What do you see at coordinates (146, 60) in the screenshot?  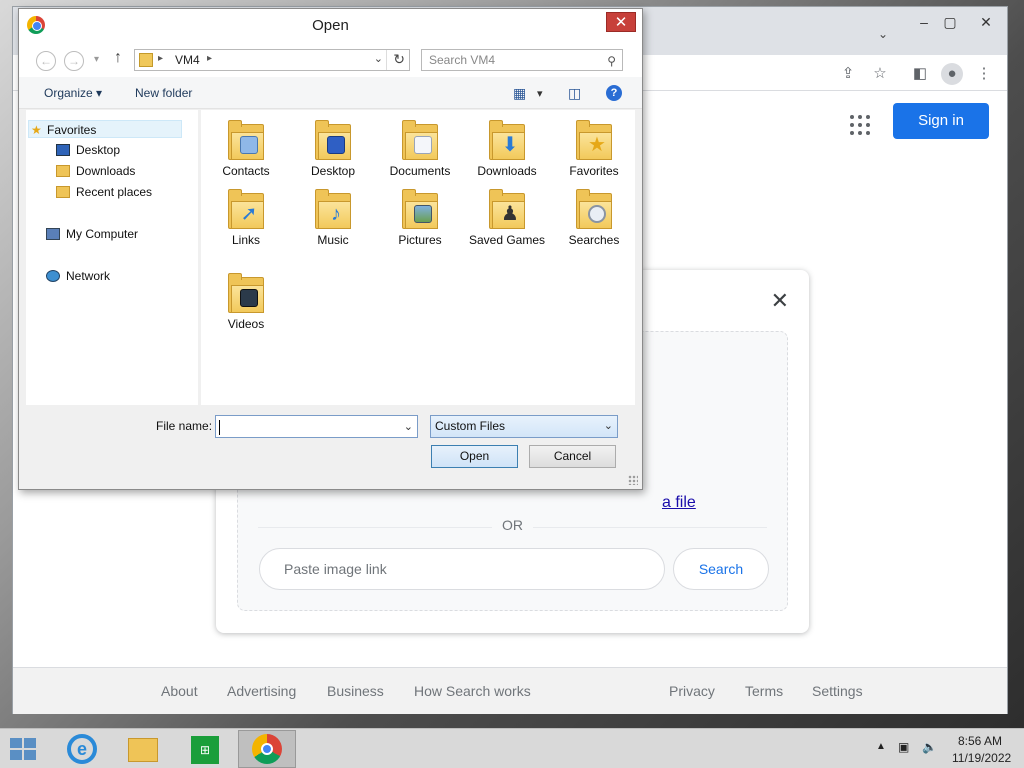 I see `folder-icon` at bounding box center [146, 60].